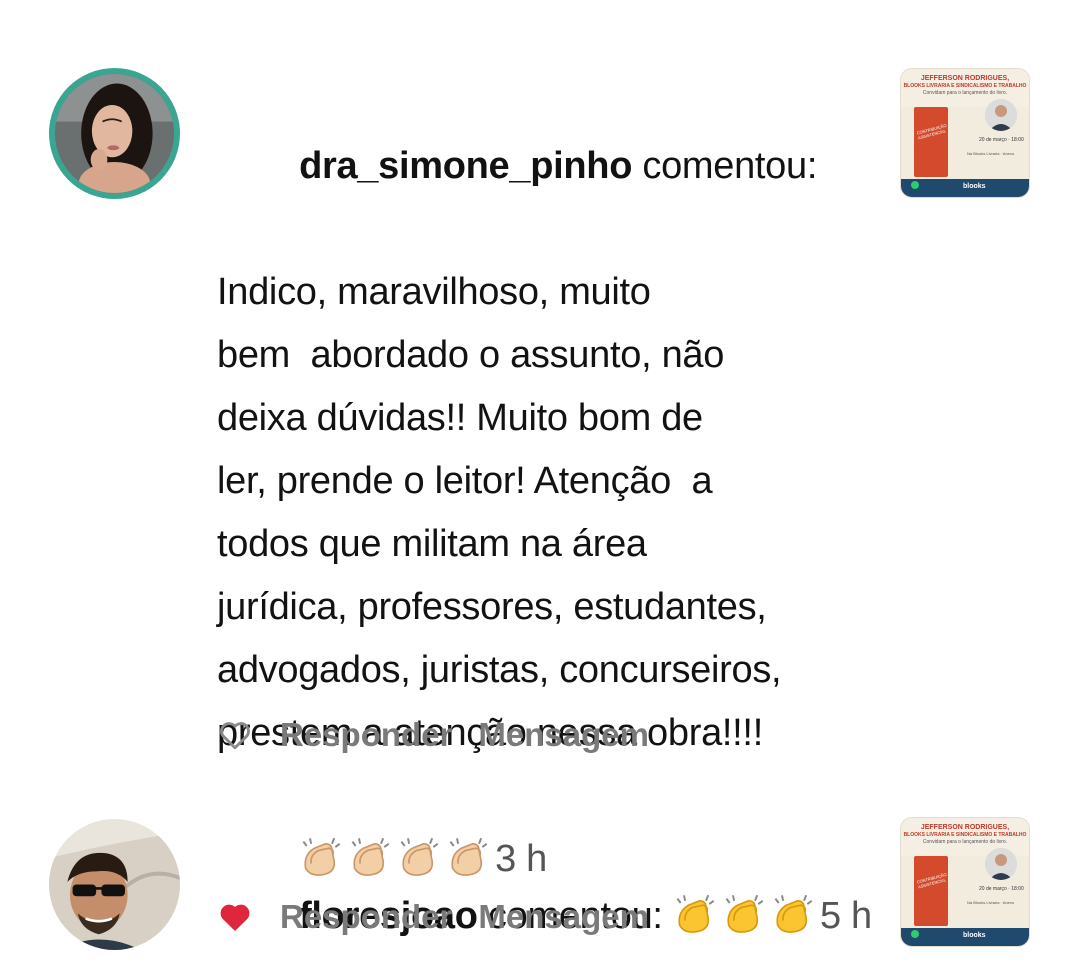 This screenshot has width=1080, height=978. Describe the element at coordinates (465, 481) in the screenshot. I see `comment-line: ler, prende o leitor! Atenção a` at that location.